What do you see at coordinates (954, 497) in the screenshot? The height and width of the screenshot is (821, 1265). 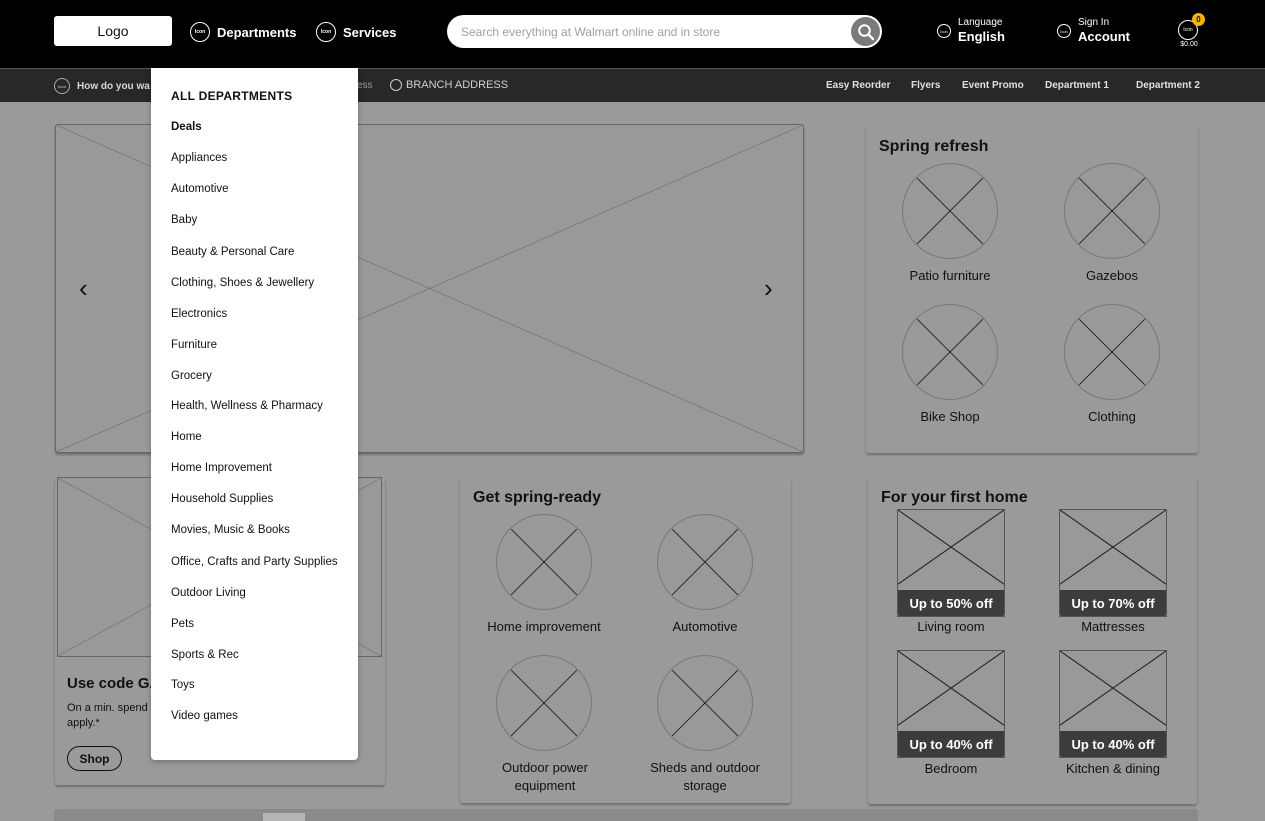 I see `first-home-title: For your first home` at bounding box center [954, 497].